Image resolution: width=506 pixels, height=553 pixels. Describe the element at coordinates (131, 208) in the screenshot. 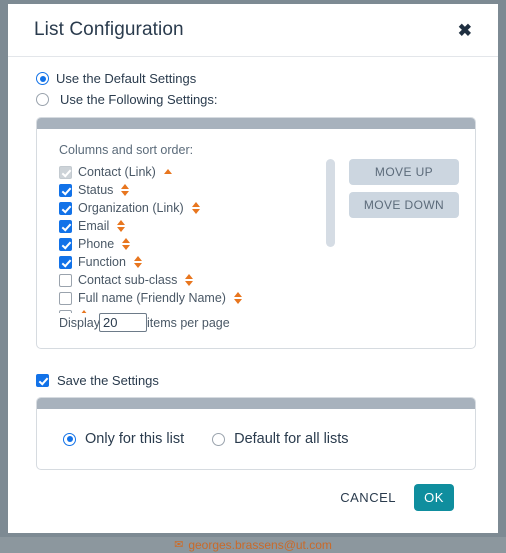

I see `list-item-label: Organization (Link)` at that location.